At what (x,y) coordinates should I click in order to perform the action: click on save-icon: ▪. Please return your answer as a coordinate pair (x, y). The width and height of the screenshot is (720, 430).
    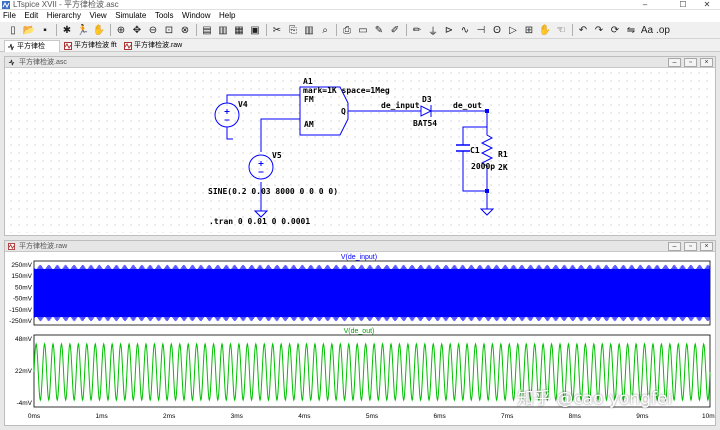
    Looking at the image, I should click on (45, 30).